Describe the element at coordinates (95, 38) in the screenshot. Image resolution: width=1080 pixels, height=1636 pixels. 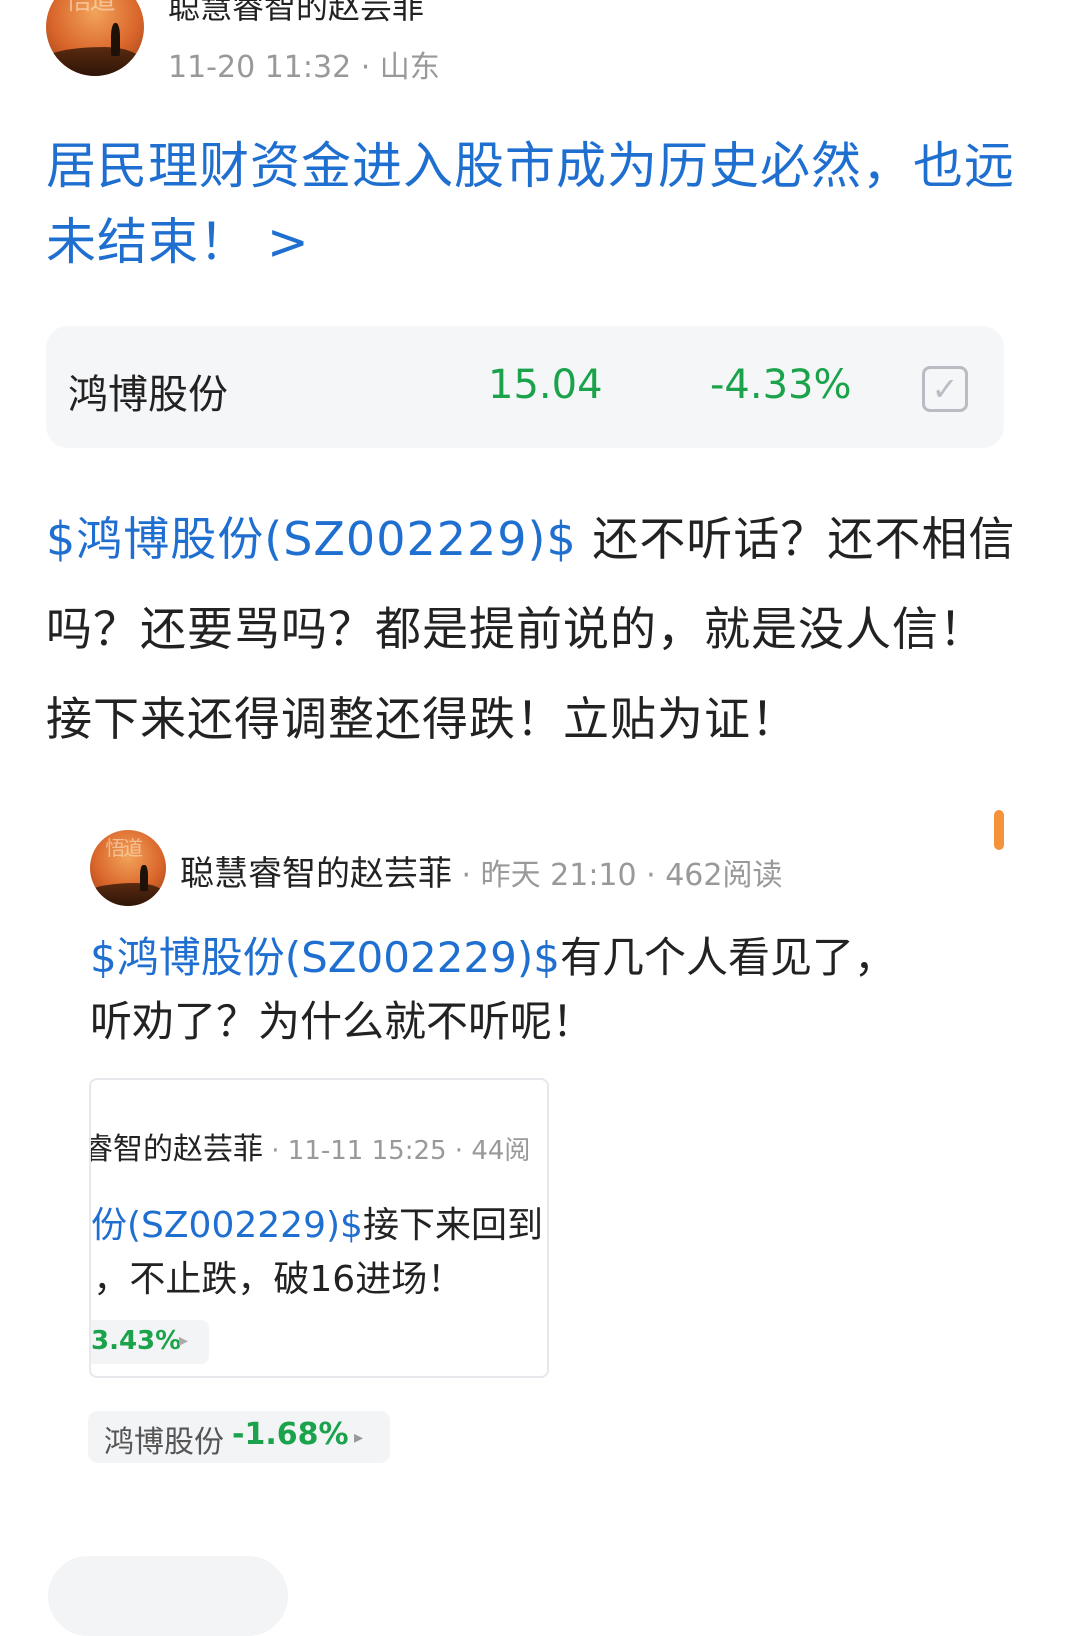
I see `author-avatar: 悟道` at that location.